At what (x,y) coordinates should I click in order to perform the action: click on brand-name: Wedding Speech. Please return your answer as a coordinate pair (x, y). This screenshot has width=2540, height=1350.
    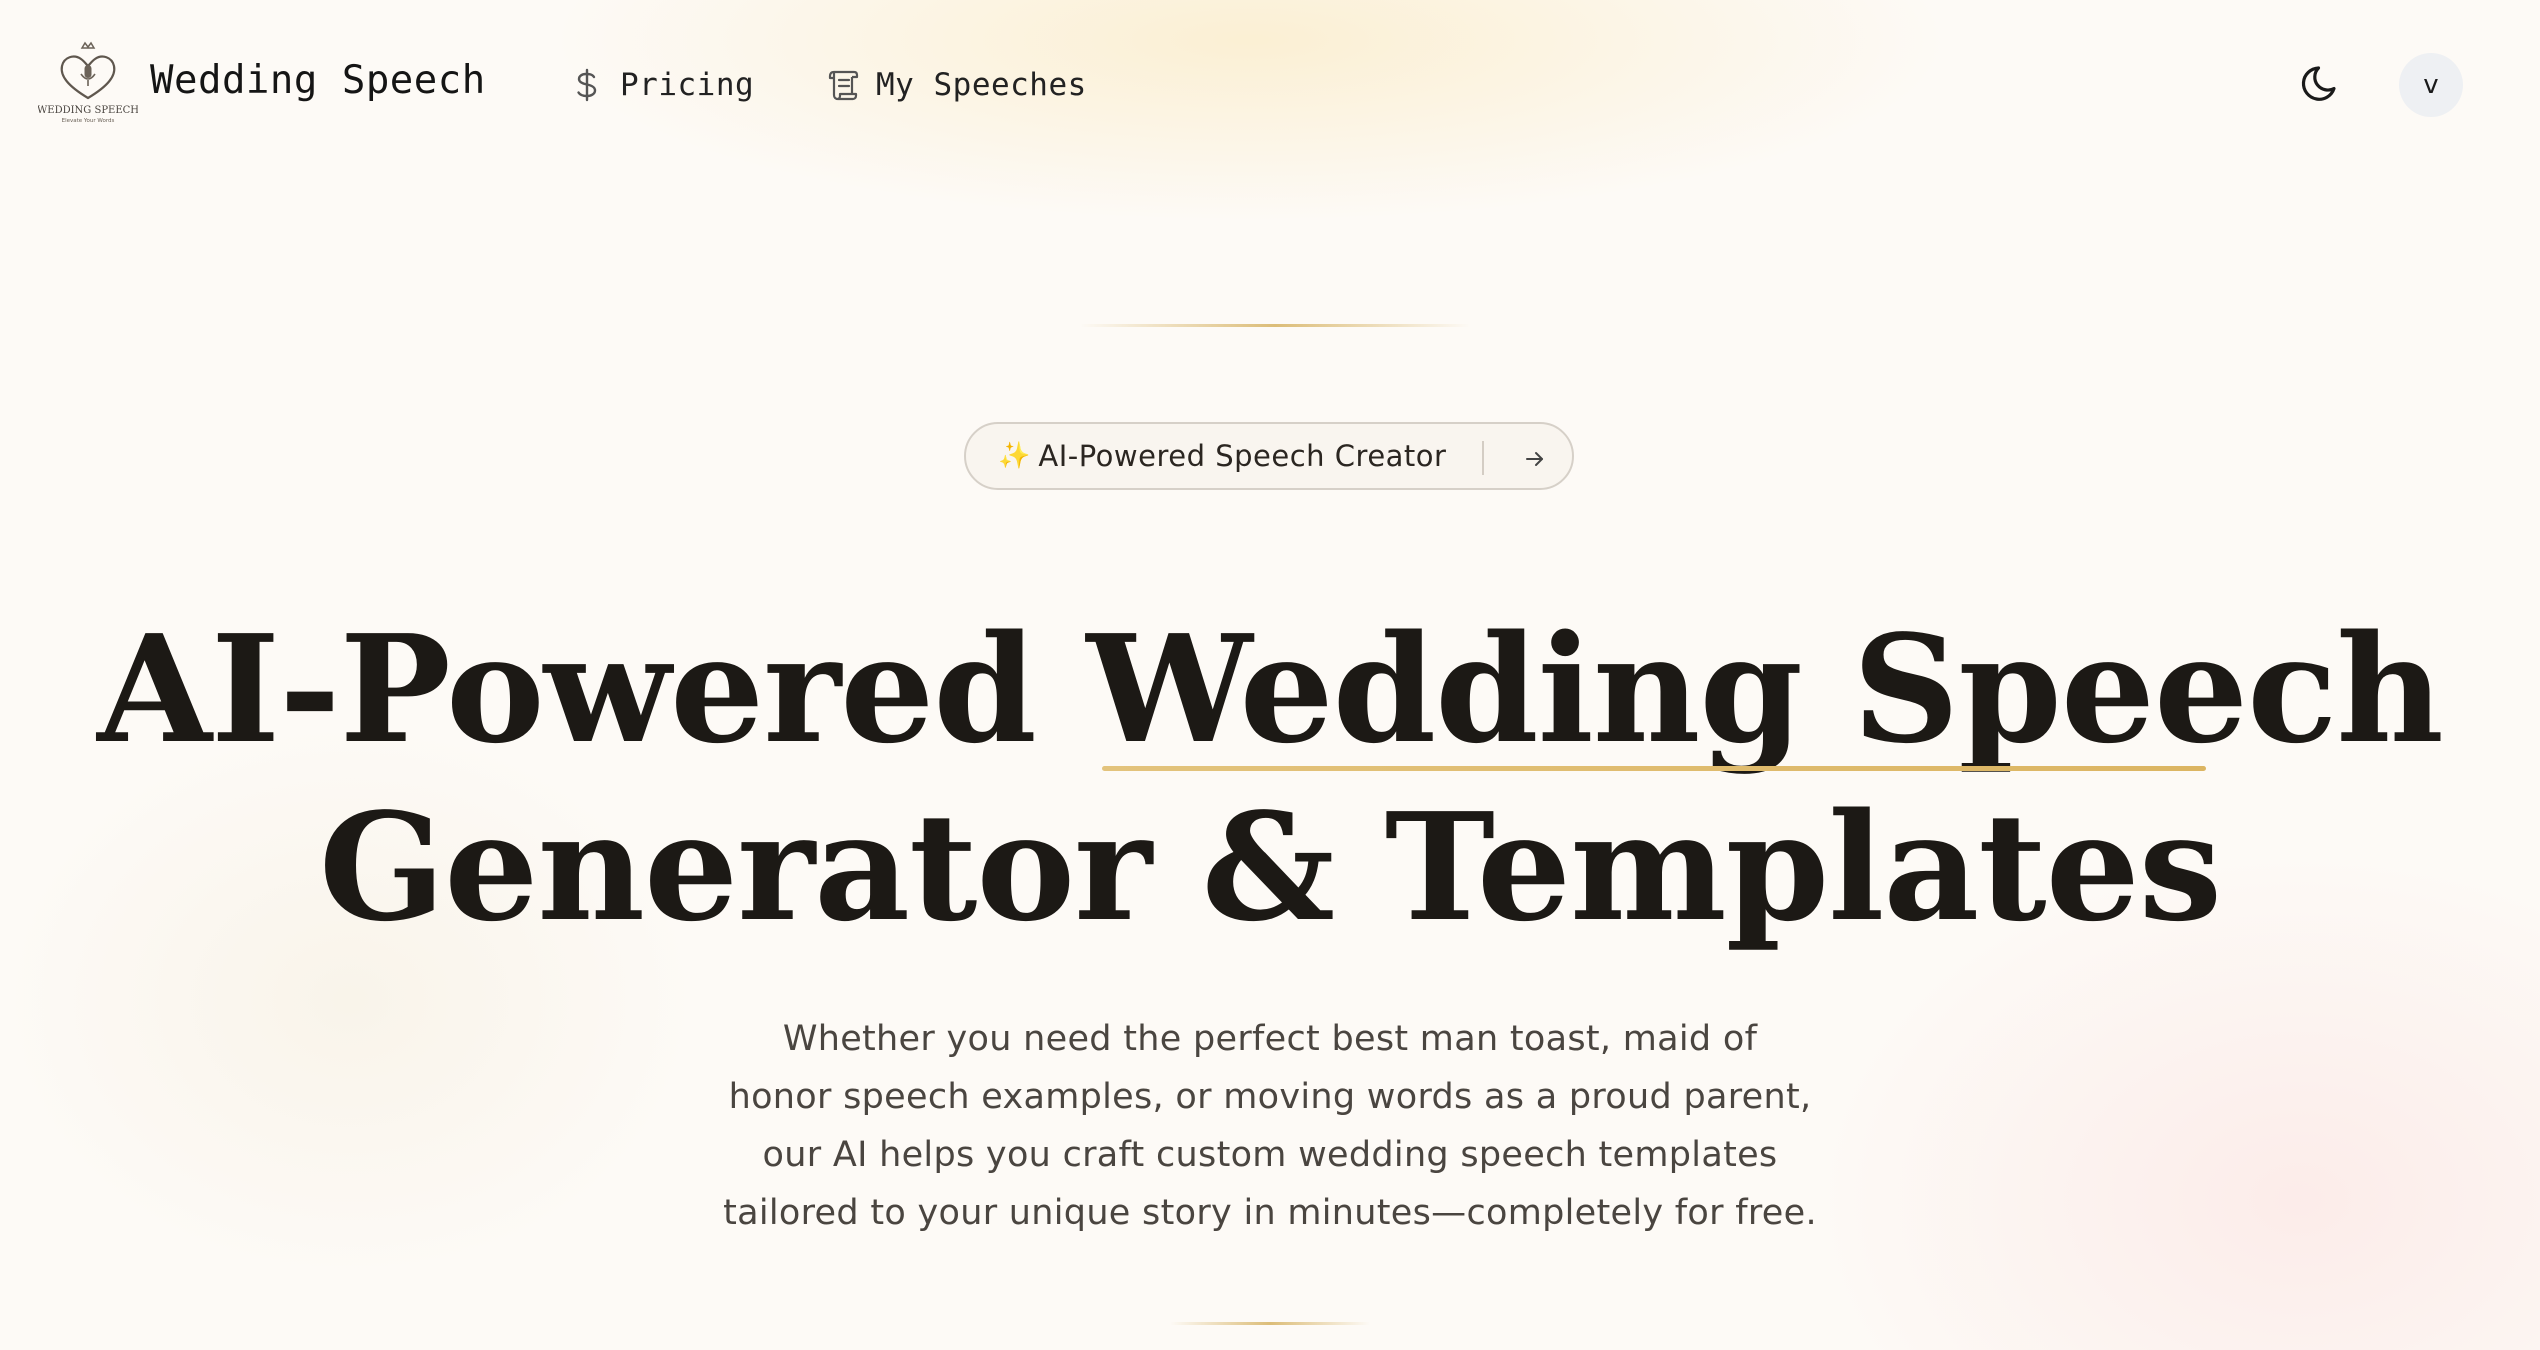
    Looking at the image, I should click on (318, 80).